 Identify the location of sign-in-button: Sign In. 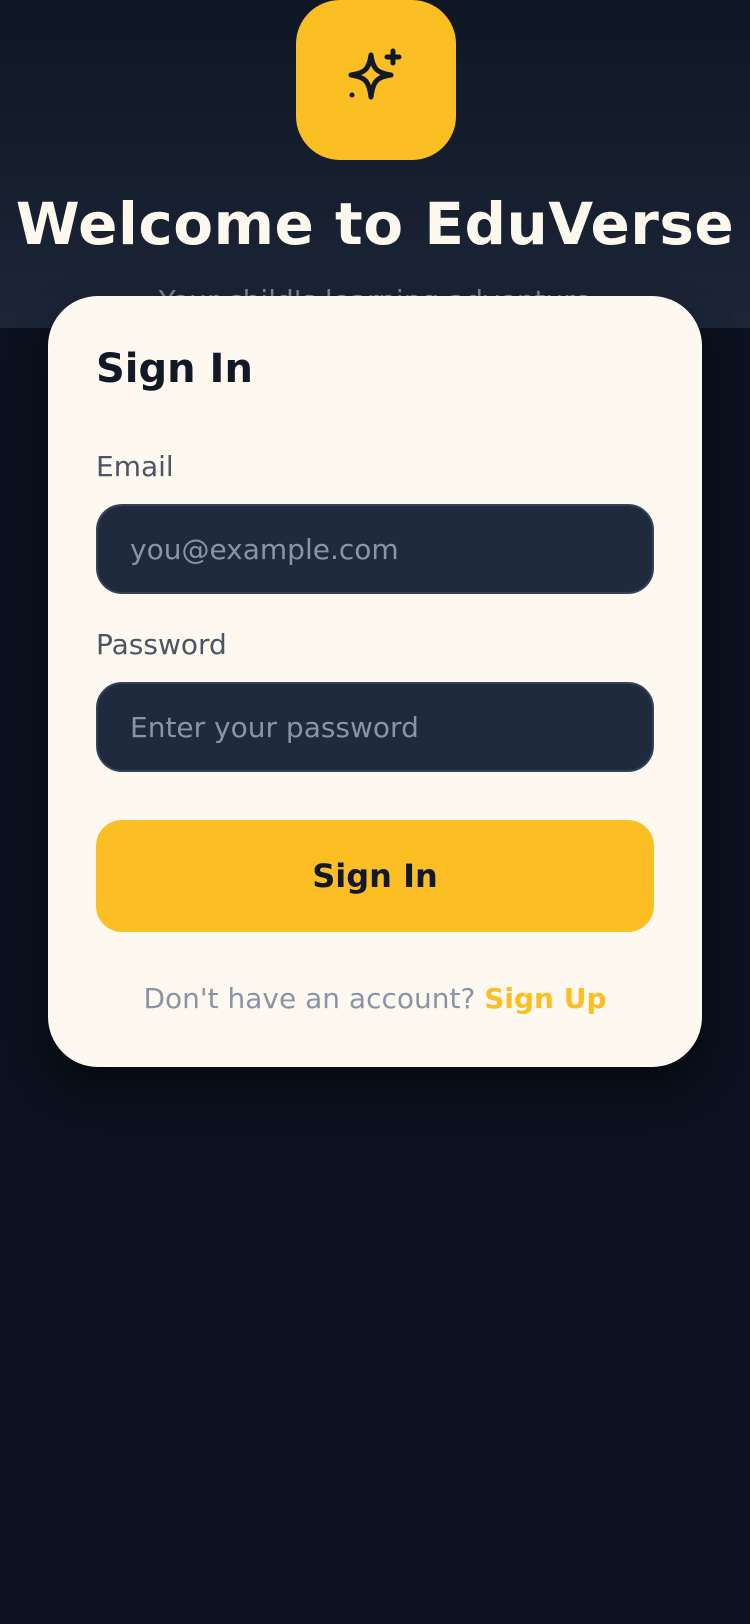
(375, 876).